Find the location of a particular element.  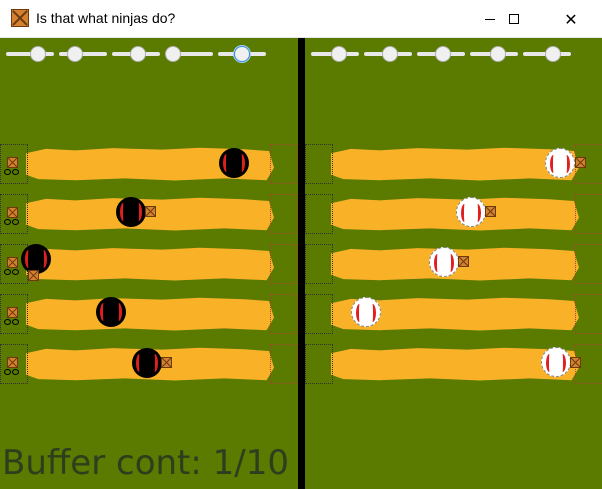

maximize-button is located at coordinates (514, 19).